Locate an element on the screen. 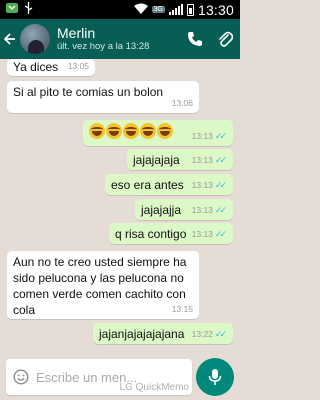  message-text: eso era antes is located at coordinates (147, 185).